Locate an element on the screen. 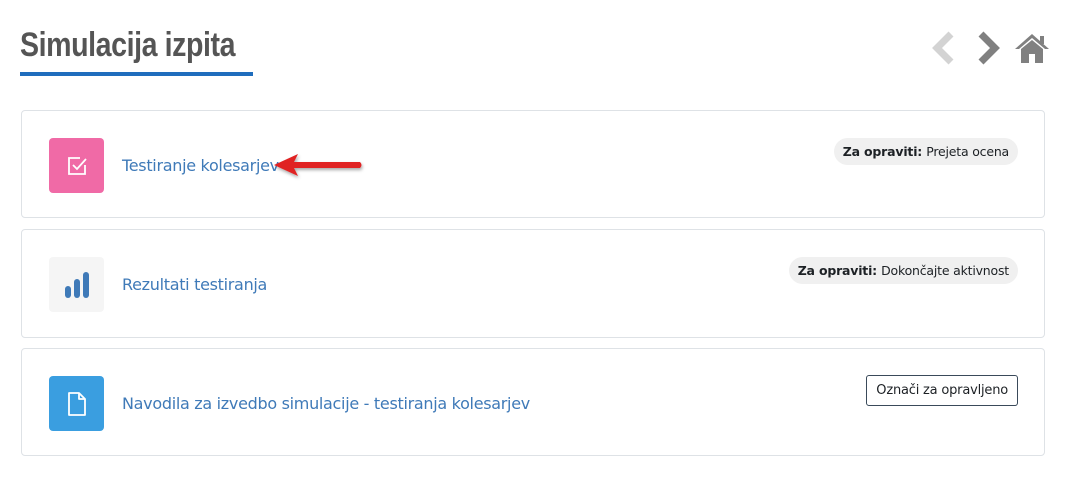 The image size is (1071, 477). navigation-icons is located at coordinates (988, 48).